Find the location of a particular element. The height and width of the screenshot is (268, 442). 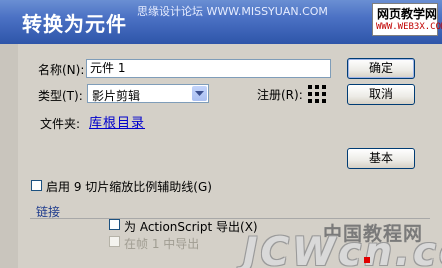

scale9-label: 启用 9 切片缩放比例辅助线(G) is located at coordinates (129, 187).